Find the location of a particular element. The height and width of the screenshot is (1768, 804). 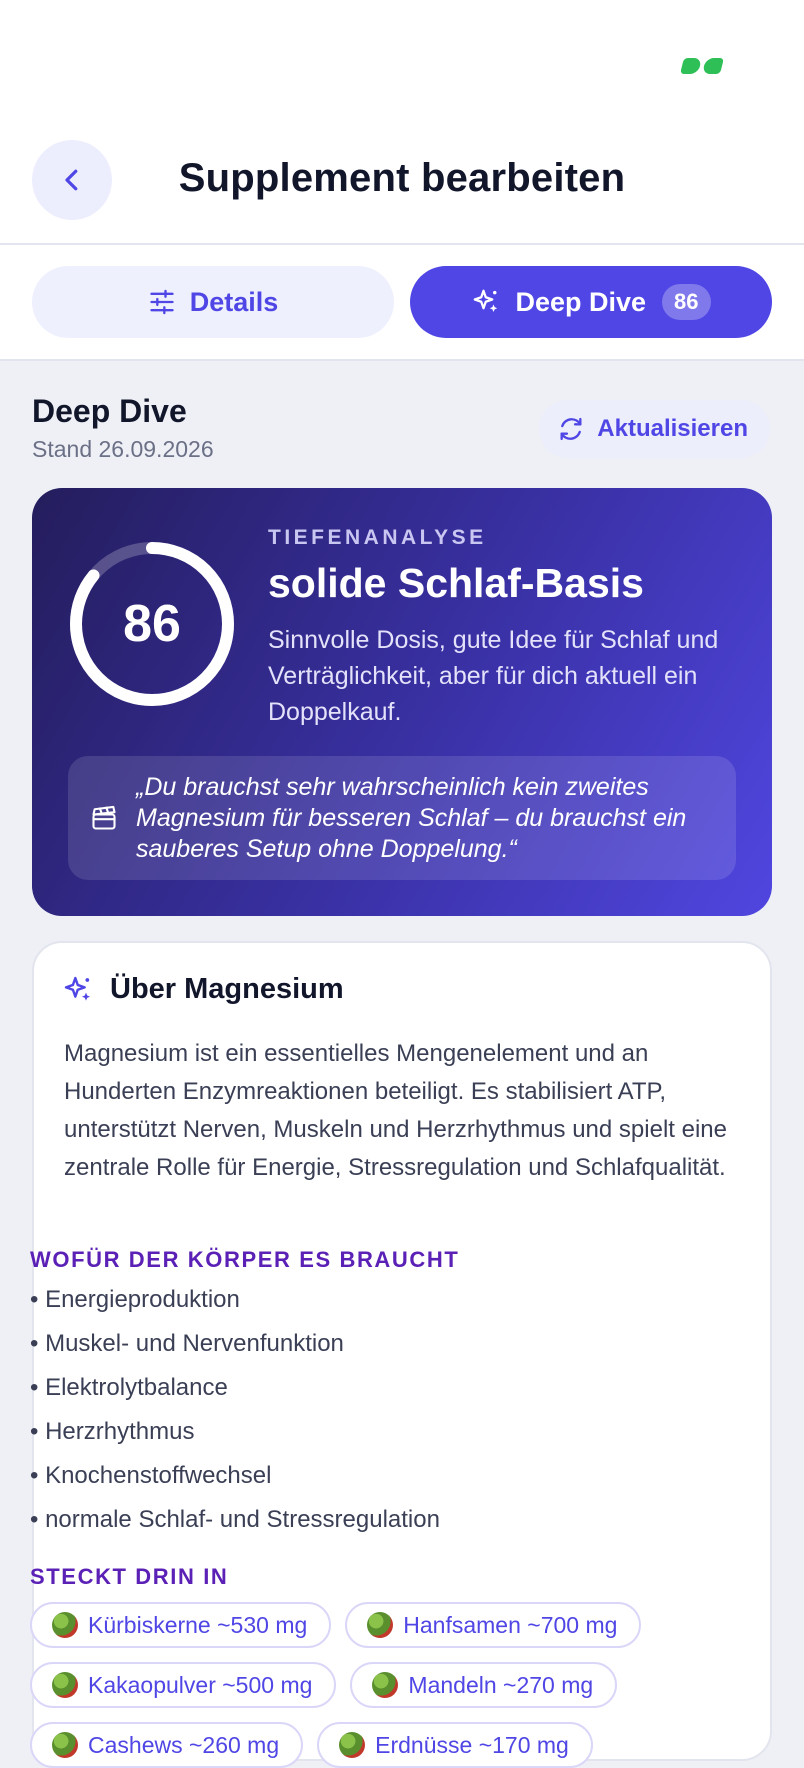

about-card-header: Über Magnesium is located at coordinates (203, 989).